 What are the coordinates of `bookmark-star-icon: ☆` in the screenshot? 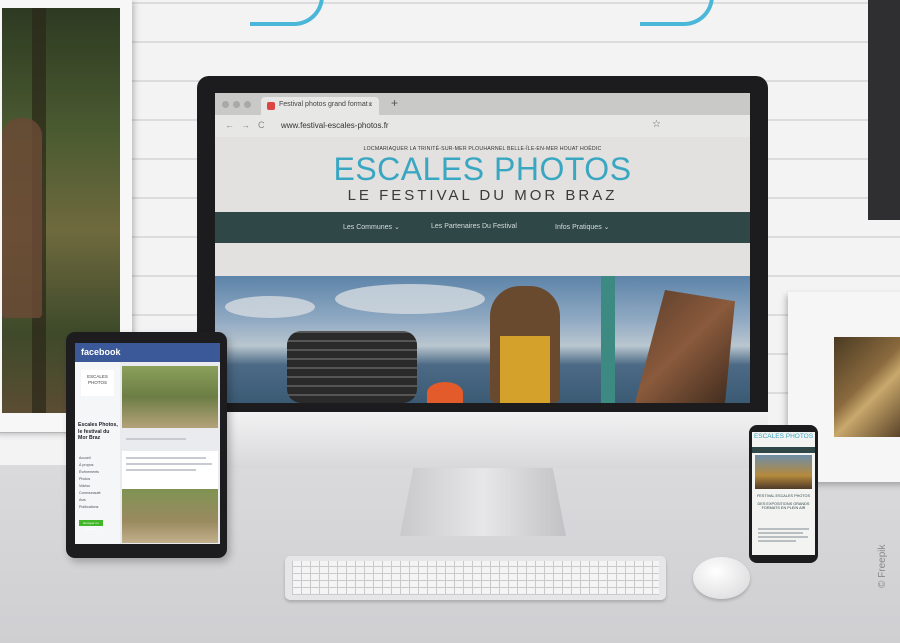 It's located at (656, 124).